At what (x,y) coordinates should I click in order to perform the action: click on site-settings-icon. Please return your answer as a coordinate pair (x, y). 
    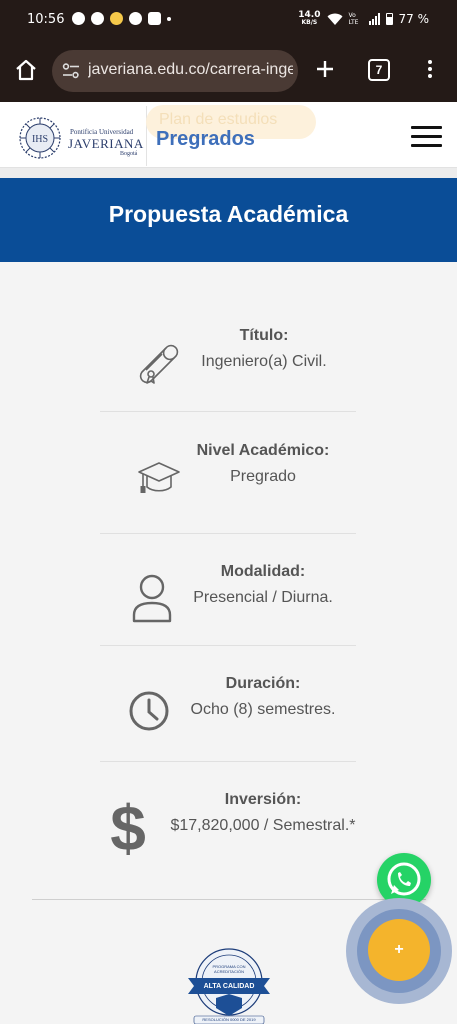
    Looking at the image, I should click on (71, 71).